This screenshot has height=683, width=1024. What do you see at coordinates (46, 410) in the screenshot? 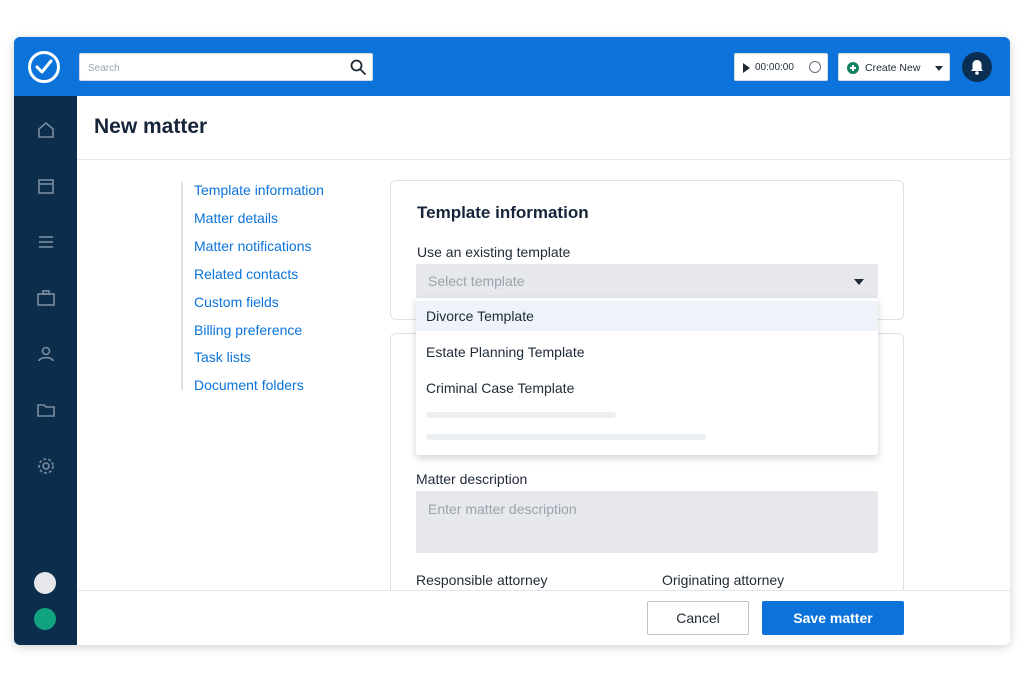
I see `folder-icon` at bounding box center [46, 410].